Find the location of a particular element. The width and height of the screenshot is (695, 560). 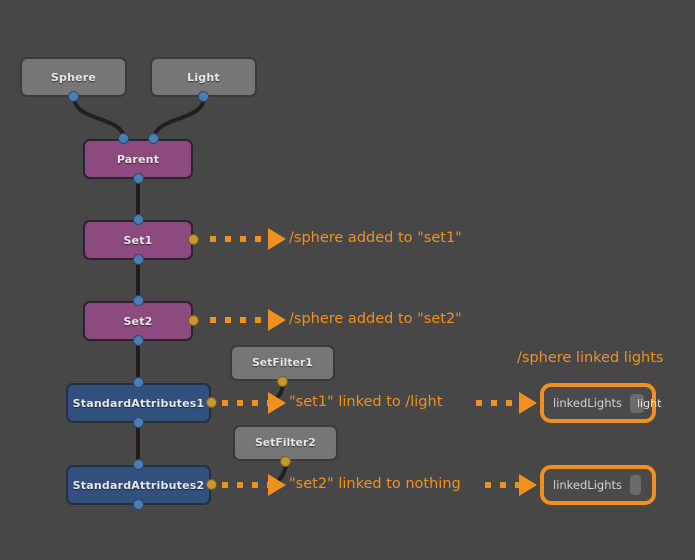

node-label: Sphere is located at coordinates (73, 77).